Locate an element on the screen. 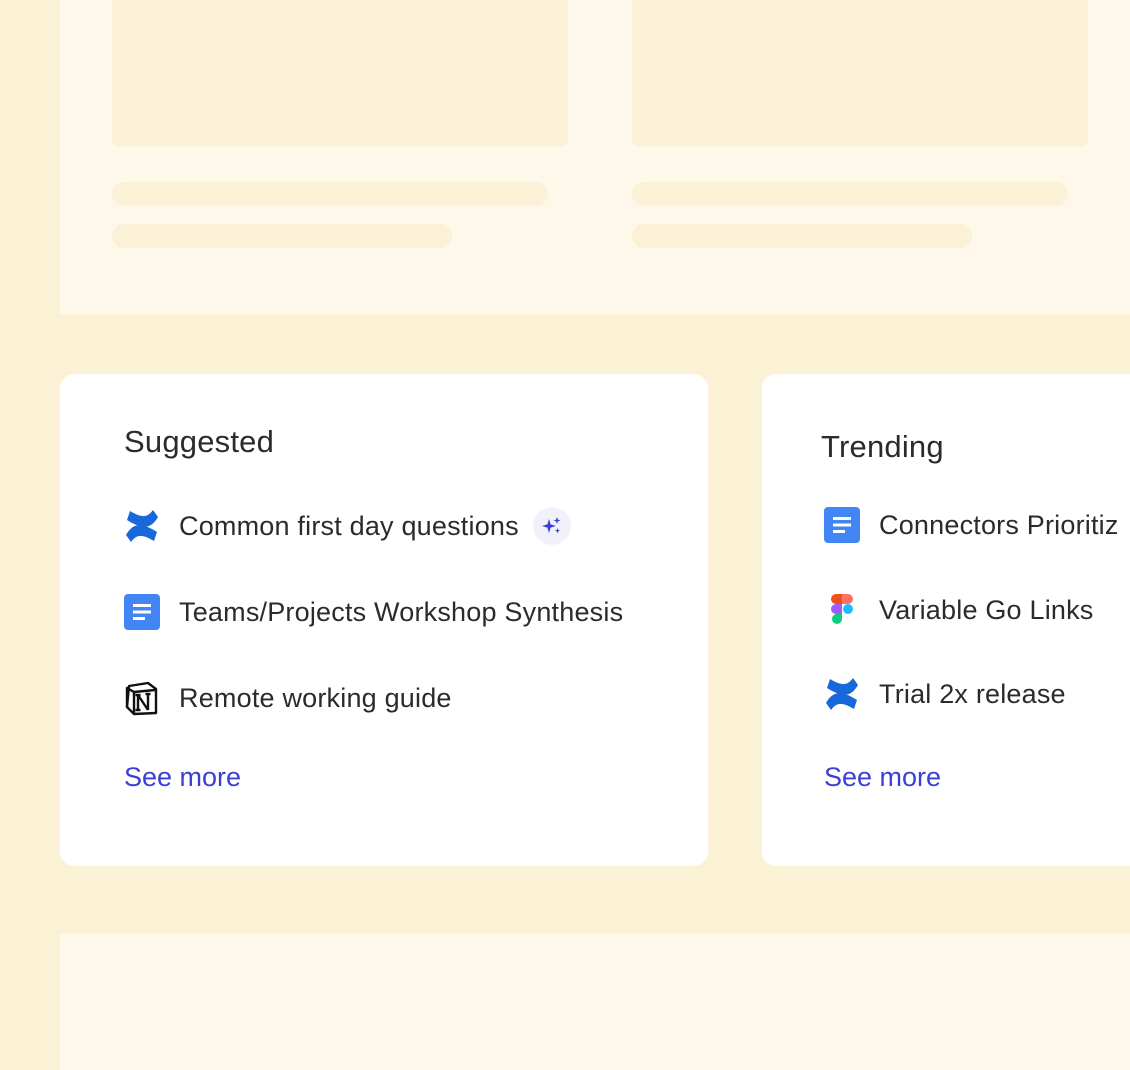 Image resolution: width=1130 pixels, height=1070 pixels. item-label: Teams/Projects Workshop Synthesis is located at coordinates (401, 611).